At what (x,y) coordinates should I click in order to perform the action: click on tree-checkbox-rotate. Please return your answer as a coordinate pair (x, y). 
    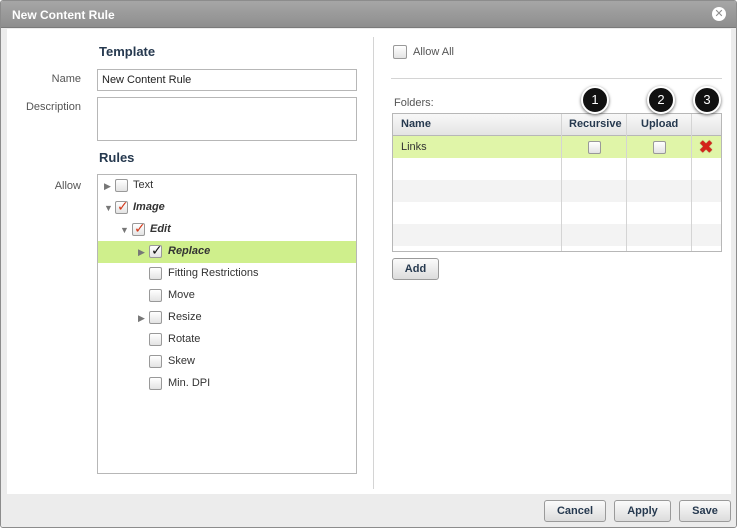
    Looking at the image, I should click on (155, 339).